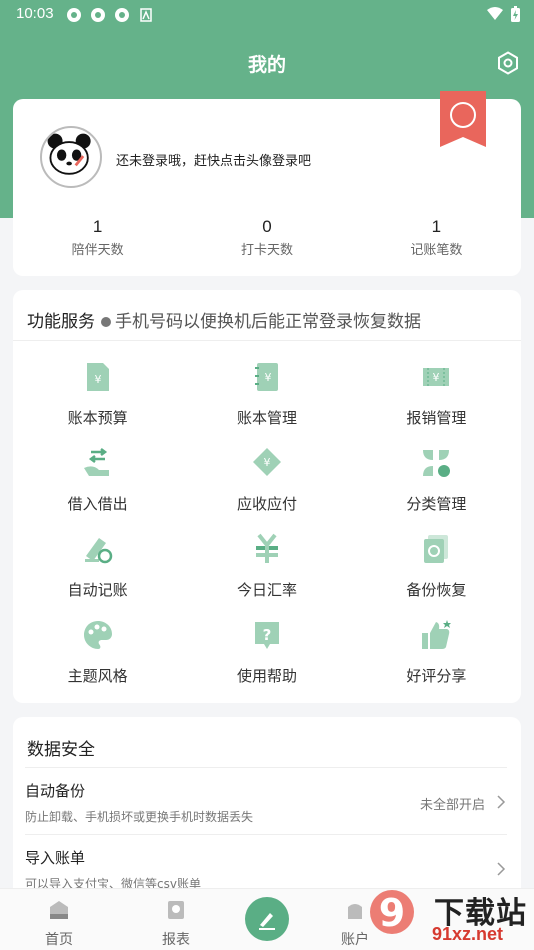 The image size is (534, 950). I want to click on palette-icon, so click(97, 635).